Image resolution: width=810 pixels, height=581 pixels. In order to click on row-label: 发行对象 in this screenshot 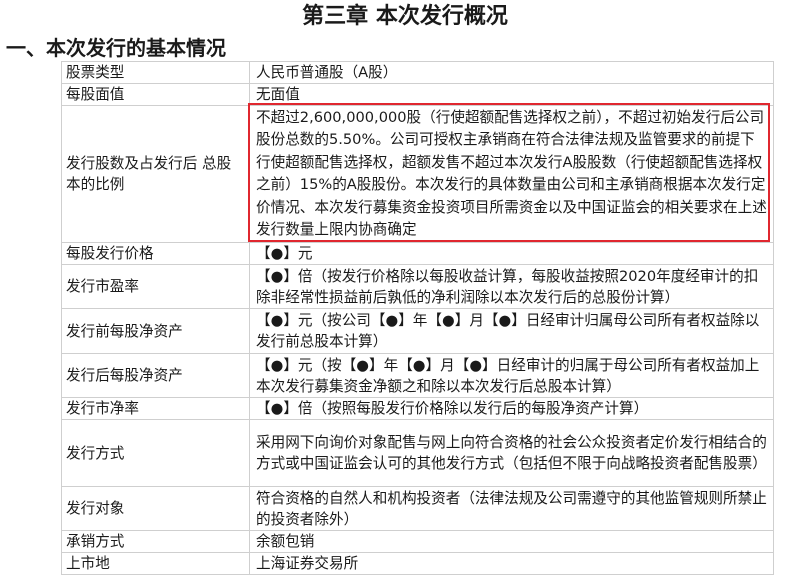, I will do `click(155, 508)`.